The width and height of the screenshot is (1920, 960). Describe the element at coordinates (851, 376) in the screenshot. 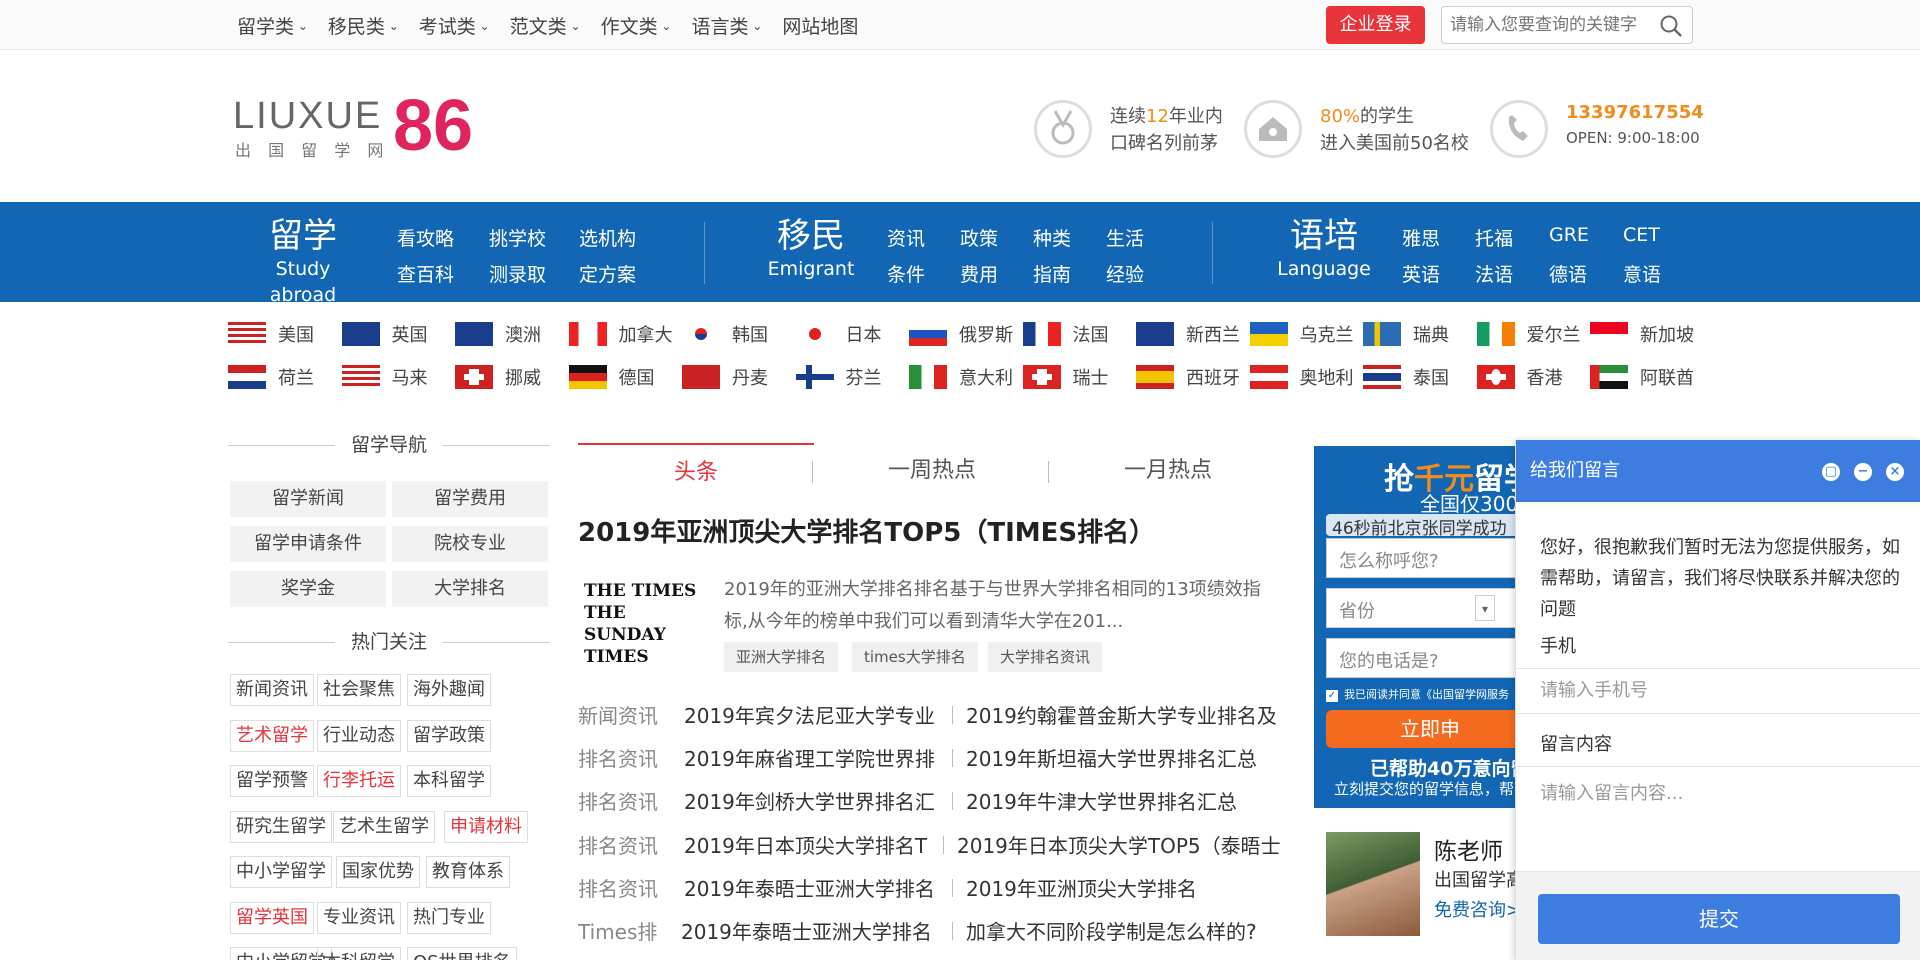

I see `country-link: 芬兰` at that location.